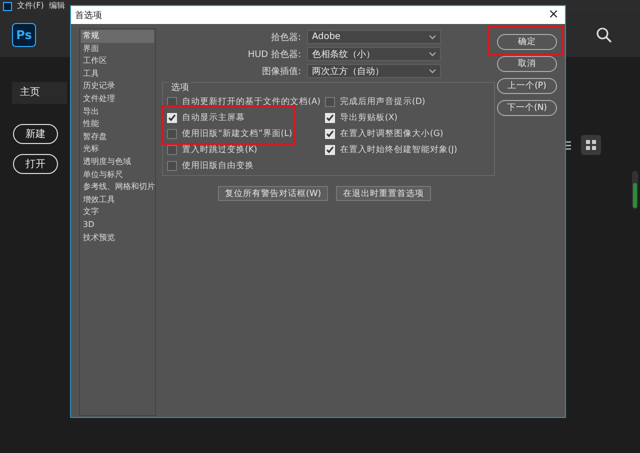 Image resolution: width=640 pixels, height=453 pixels. What do you see at coordinates (117, 212) in the screenshot?
I see `category-item: 文字` at bounding box center [117, 212].